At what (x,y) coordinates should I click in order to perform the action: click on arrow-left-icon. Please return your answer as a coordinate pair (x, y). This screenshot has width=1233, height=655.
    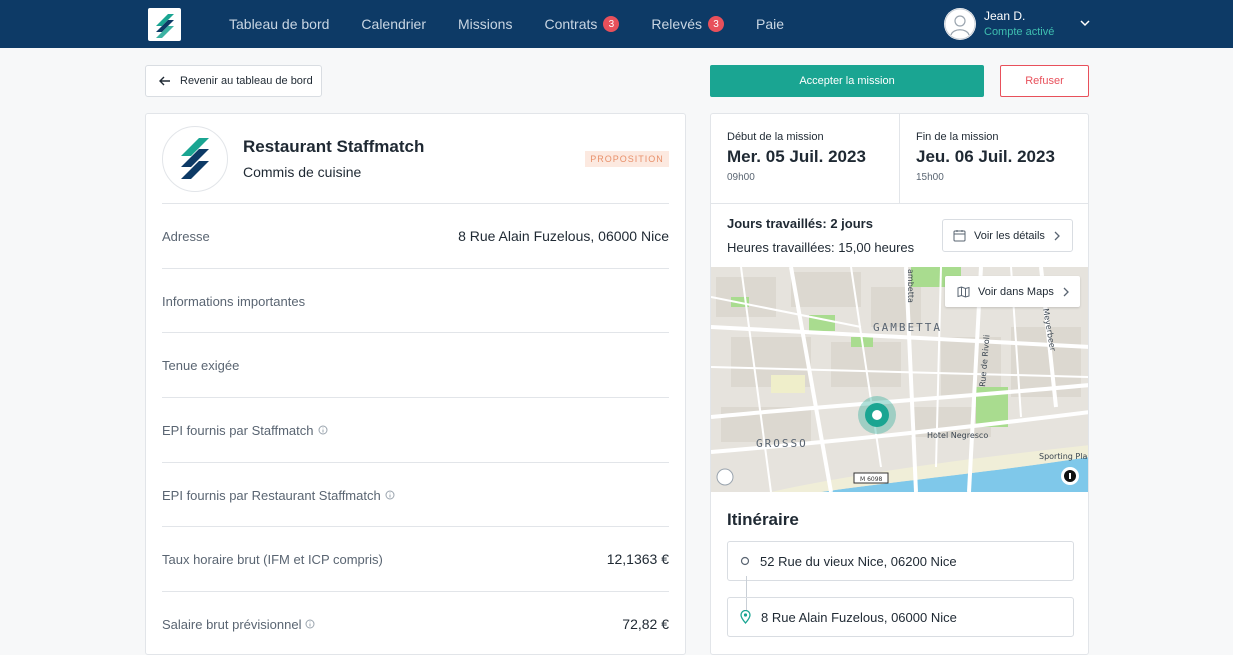
    Looking at the image, I should click on (164, 81).